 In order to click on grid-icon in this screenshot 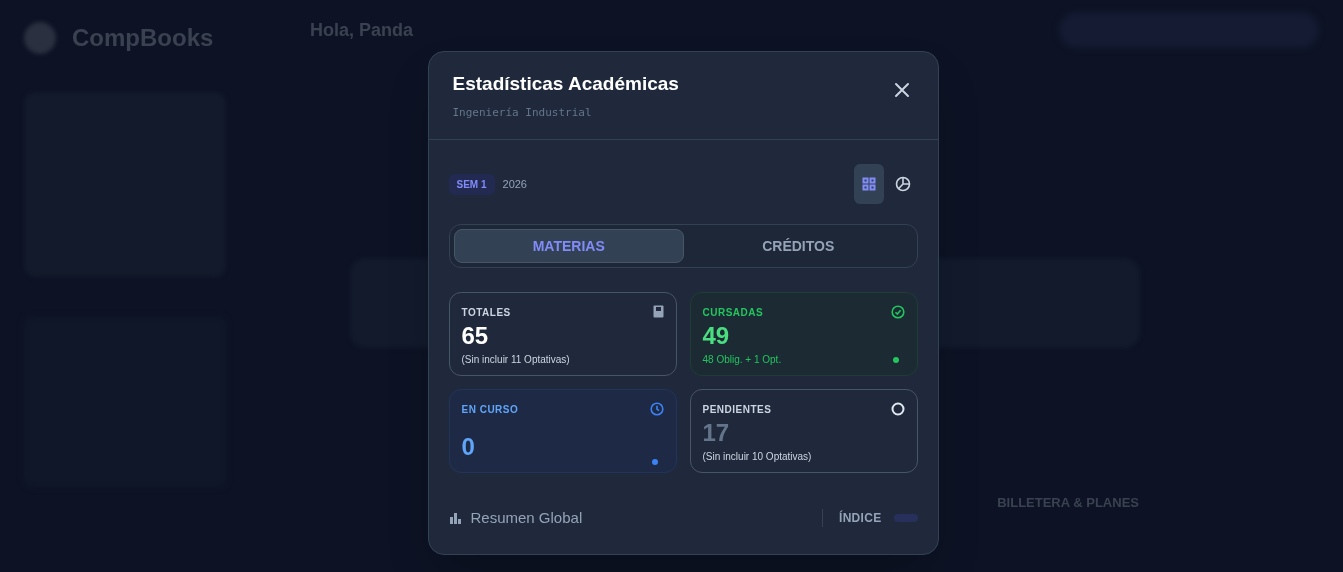, I will do `click(868, 184)`.